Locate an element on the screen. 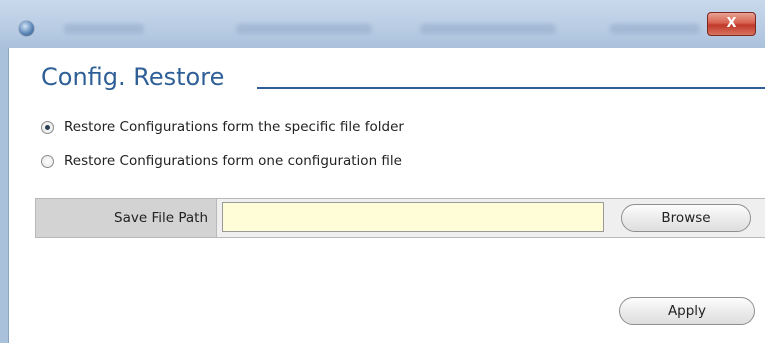 This screenshot has width=765, height=343. radio-button-selected is located at coordinates (47, 127).